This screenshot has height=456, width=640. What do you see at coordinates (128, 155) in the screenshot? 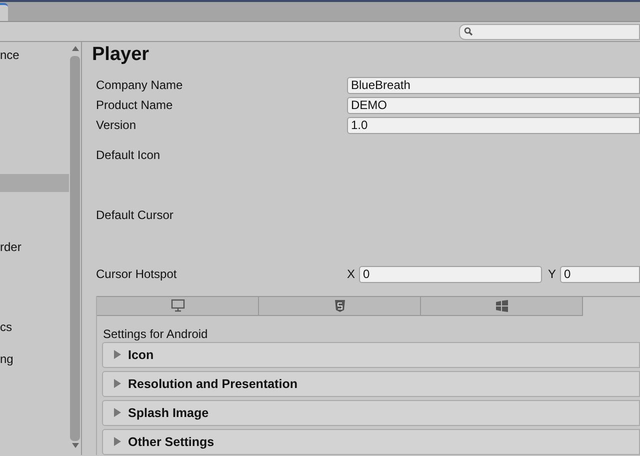
I see `field-label: Default Icon` at bounding box center [128, 155].